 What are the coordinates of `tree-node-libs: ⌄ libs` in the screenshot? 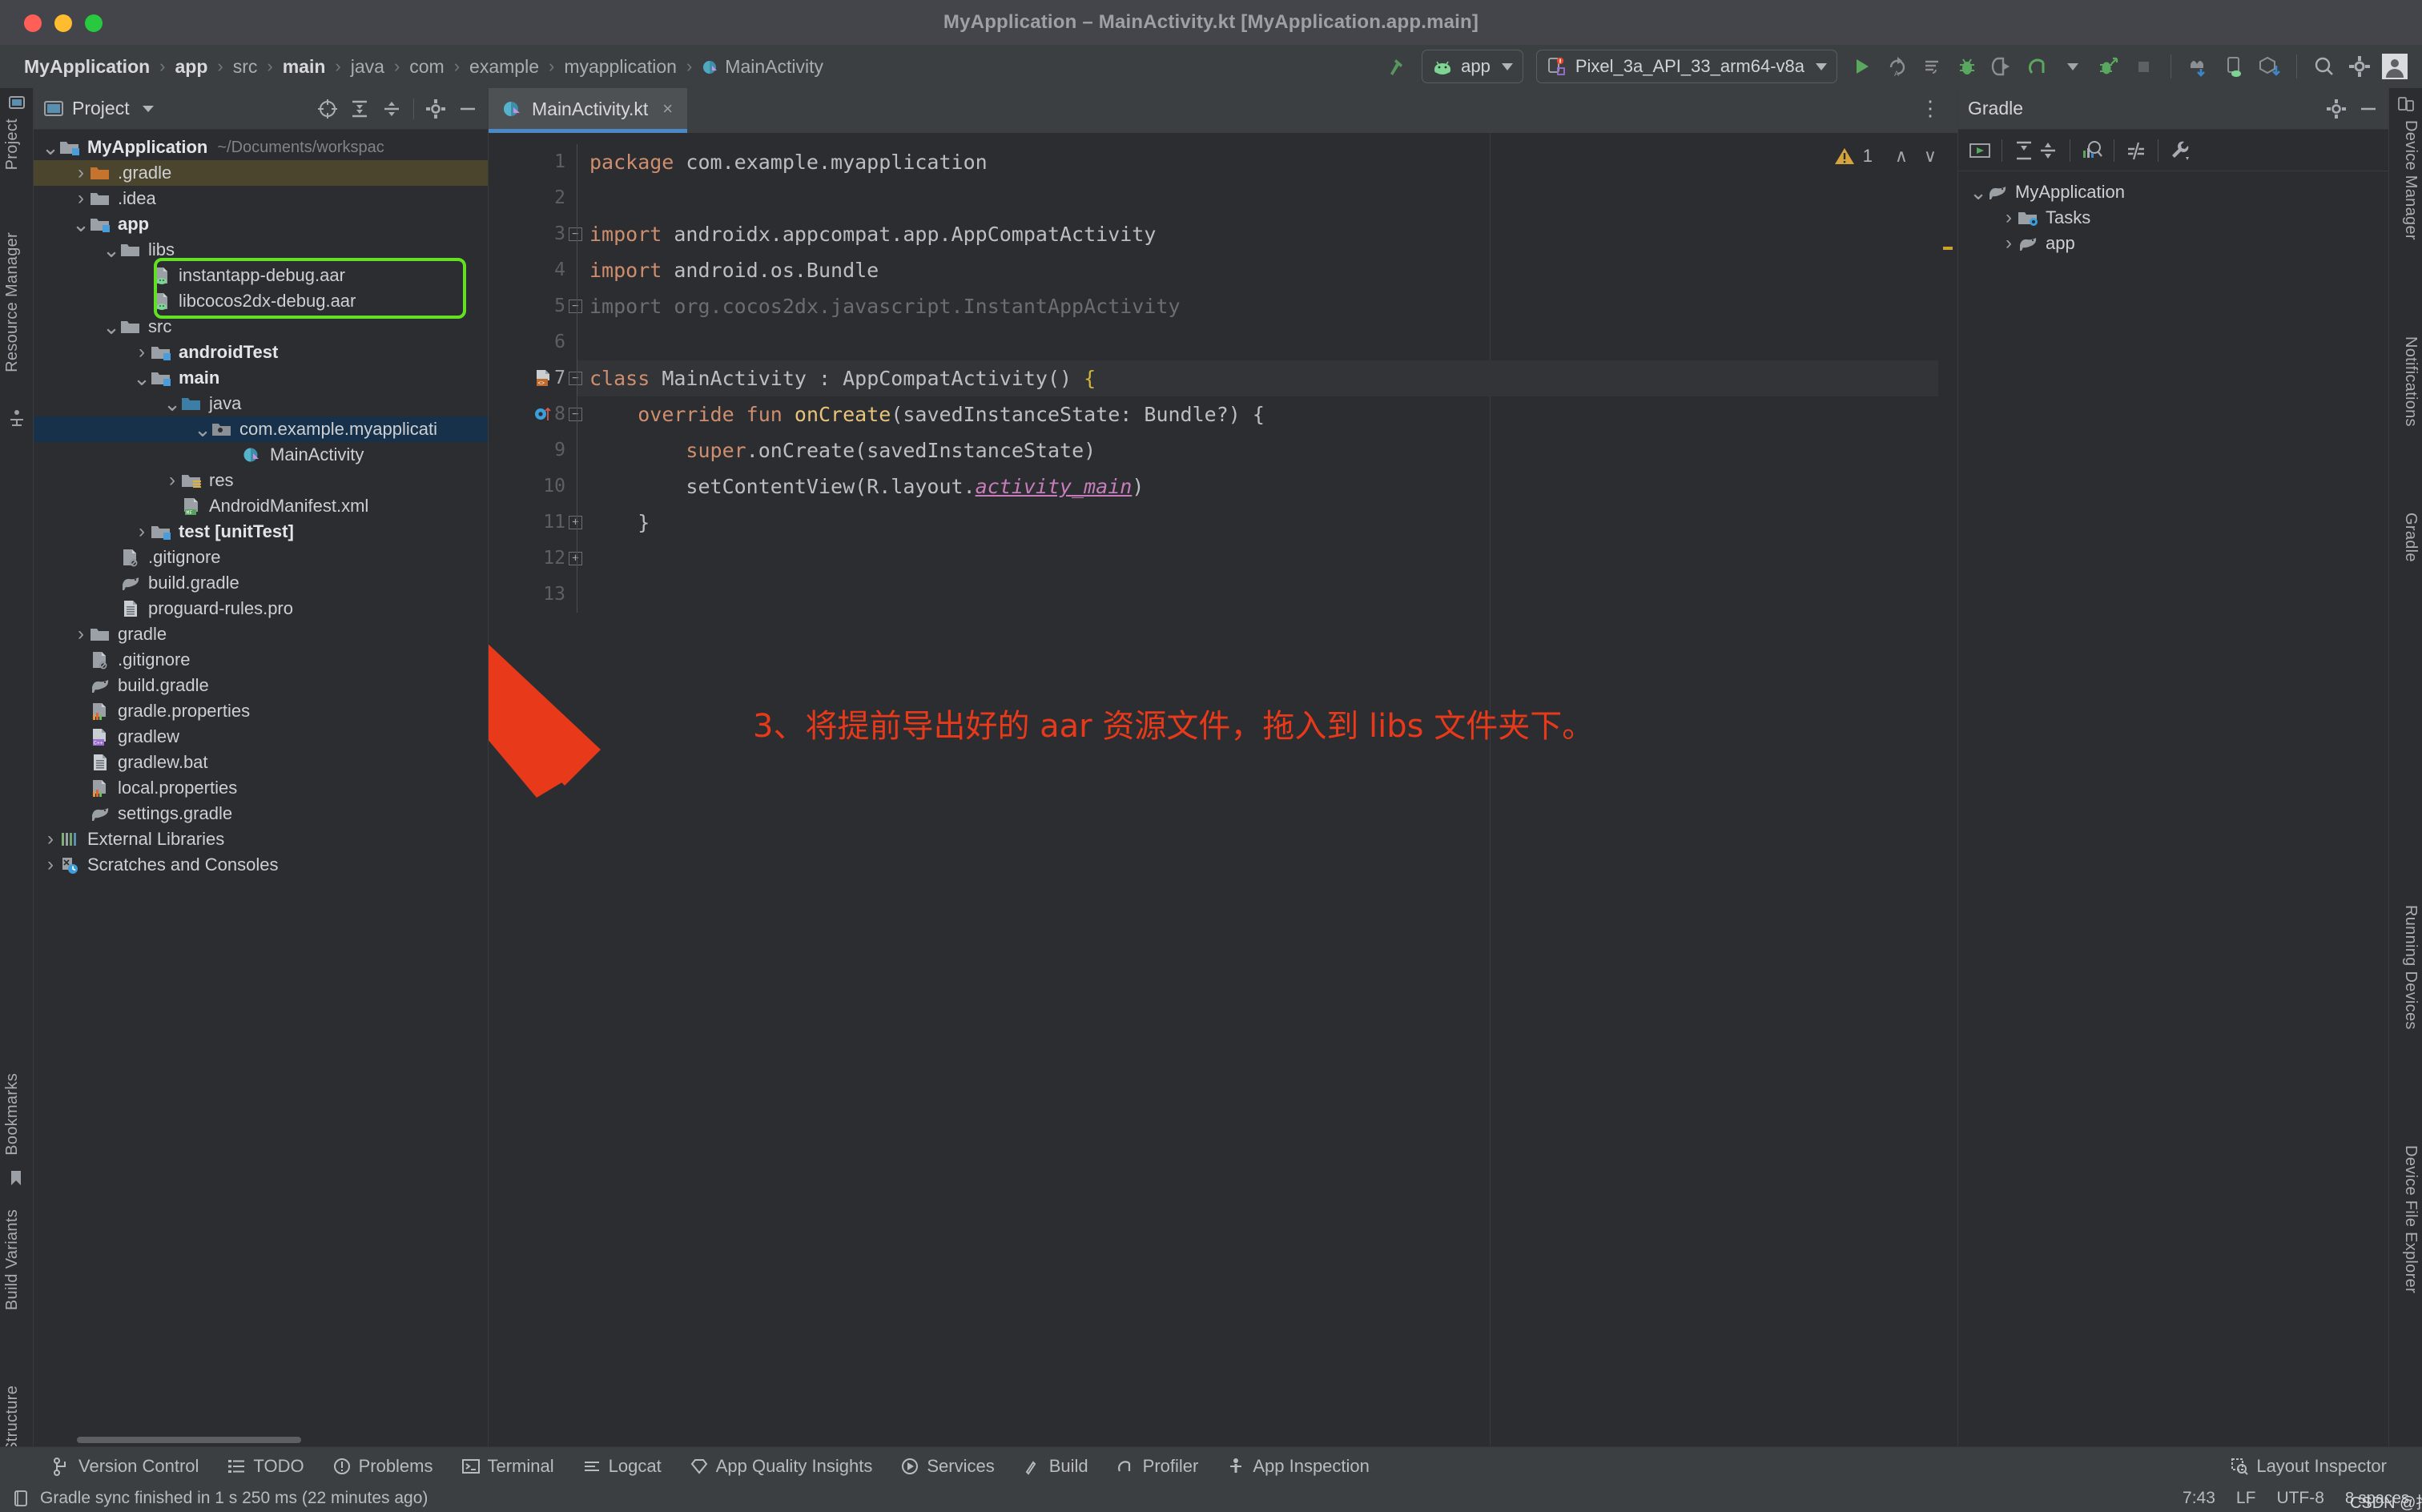 It's located at (261, 250).